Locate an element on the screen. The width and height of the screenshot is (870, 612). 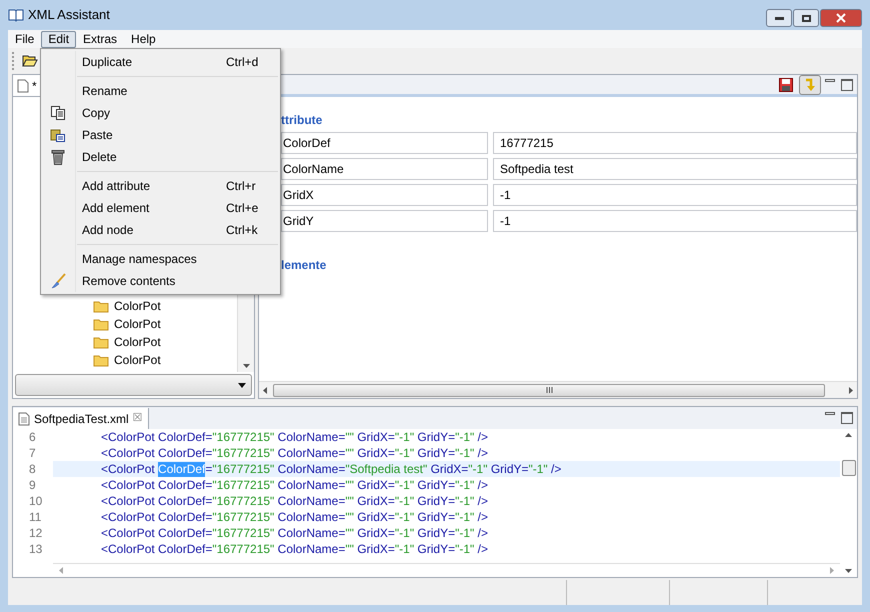
link-toggle-button is located at coordinates (810, 84).